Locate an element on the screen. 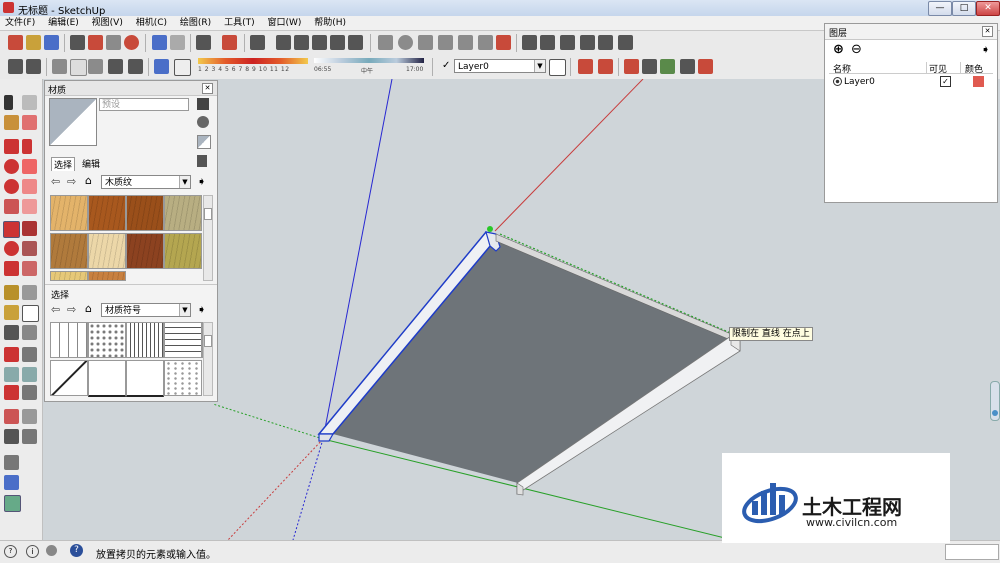 The width and height of the screenshot is (1000, 563). smoove-icon is located at coordinates (667, 66).